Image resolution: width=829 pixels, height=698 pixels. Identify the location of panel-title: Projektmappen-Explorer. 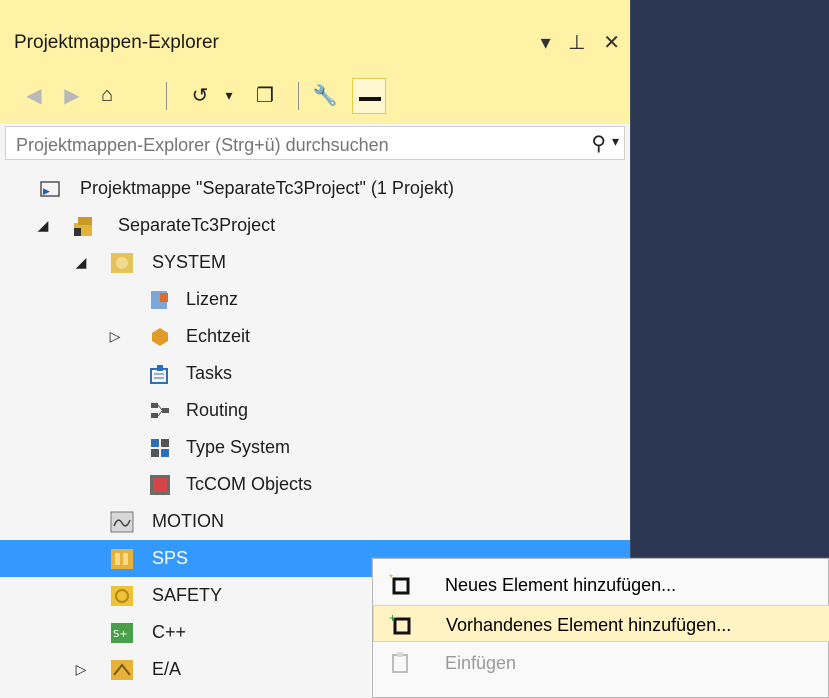
(116, 42).